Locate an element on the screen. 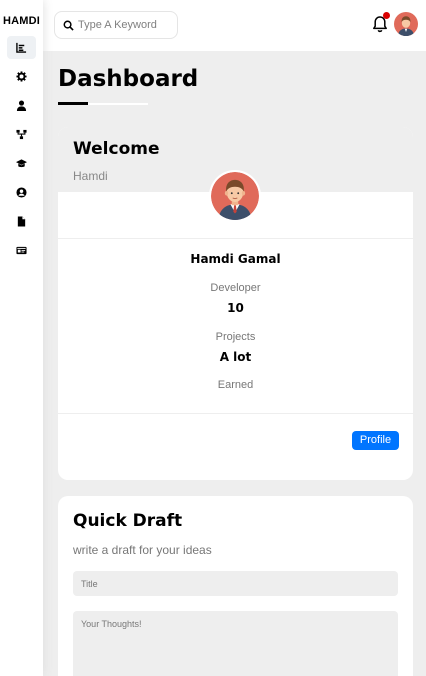  sidebar-item-settings is located at coordinates (21, 76).